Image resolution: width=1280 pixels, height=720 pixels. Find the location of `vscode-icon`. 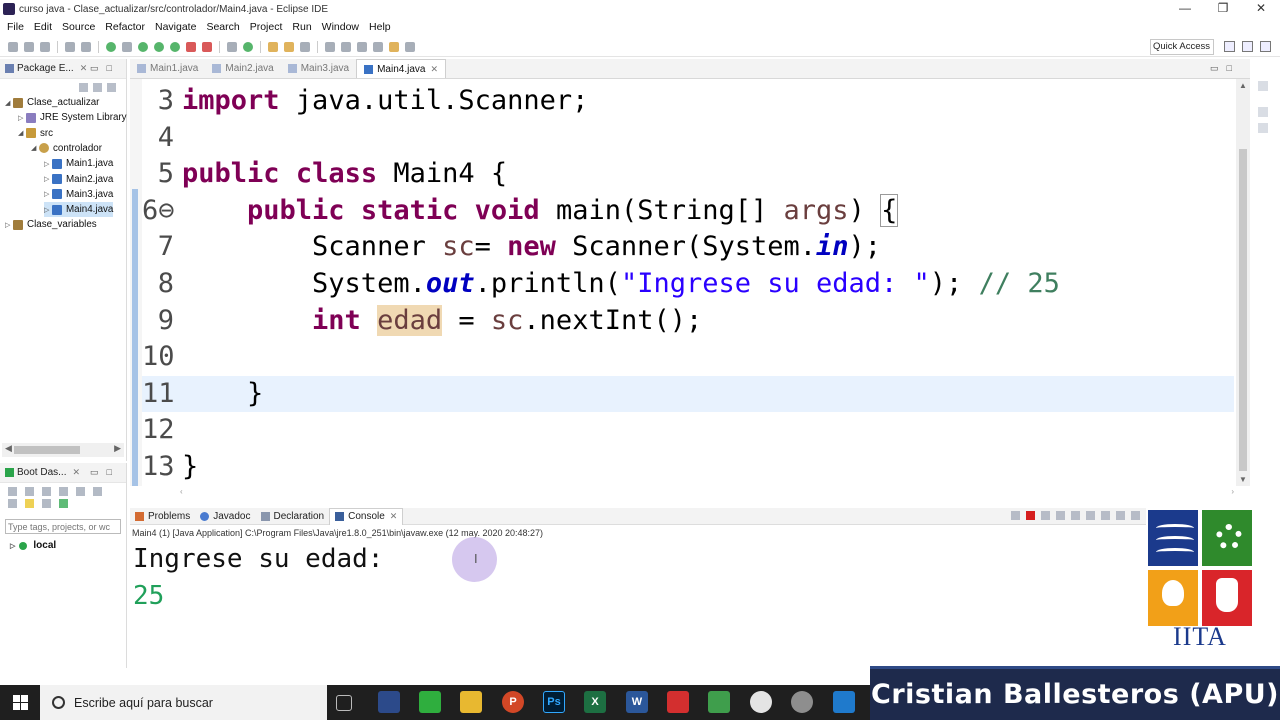

vscode-icon is located at coordinates (844, 702).